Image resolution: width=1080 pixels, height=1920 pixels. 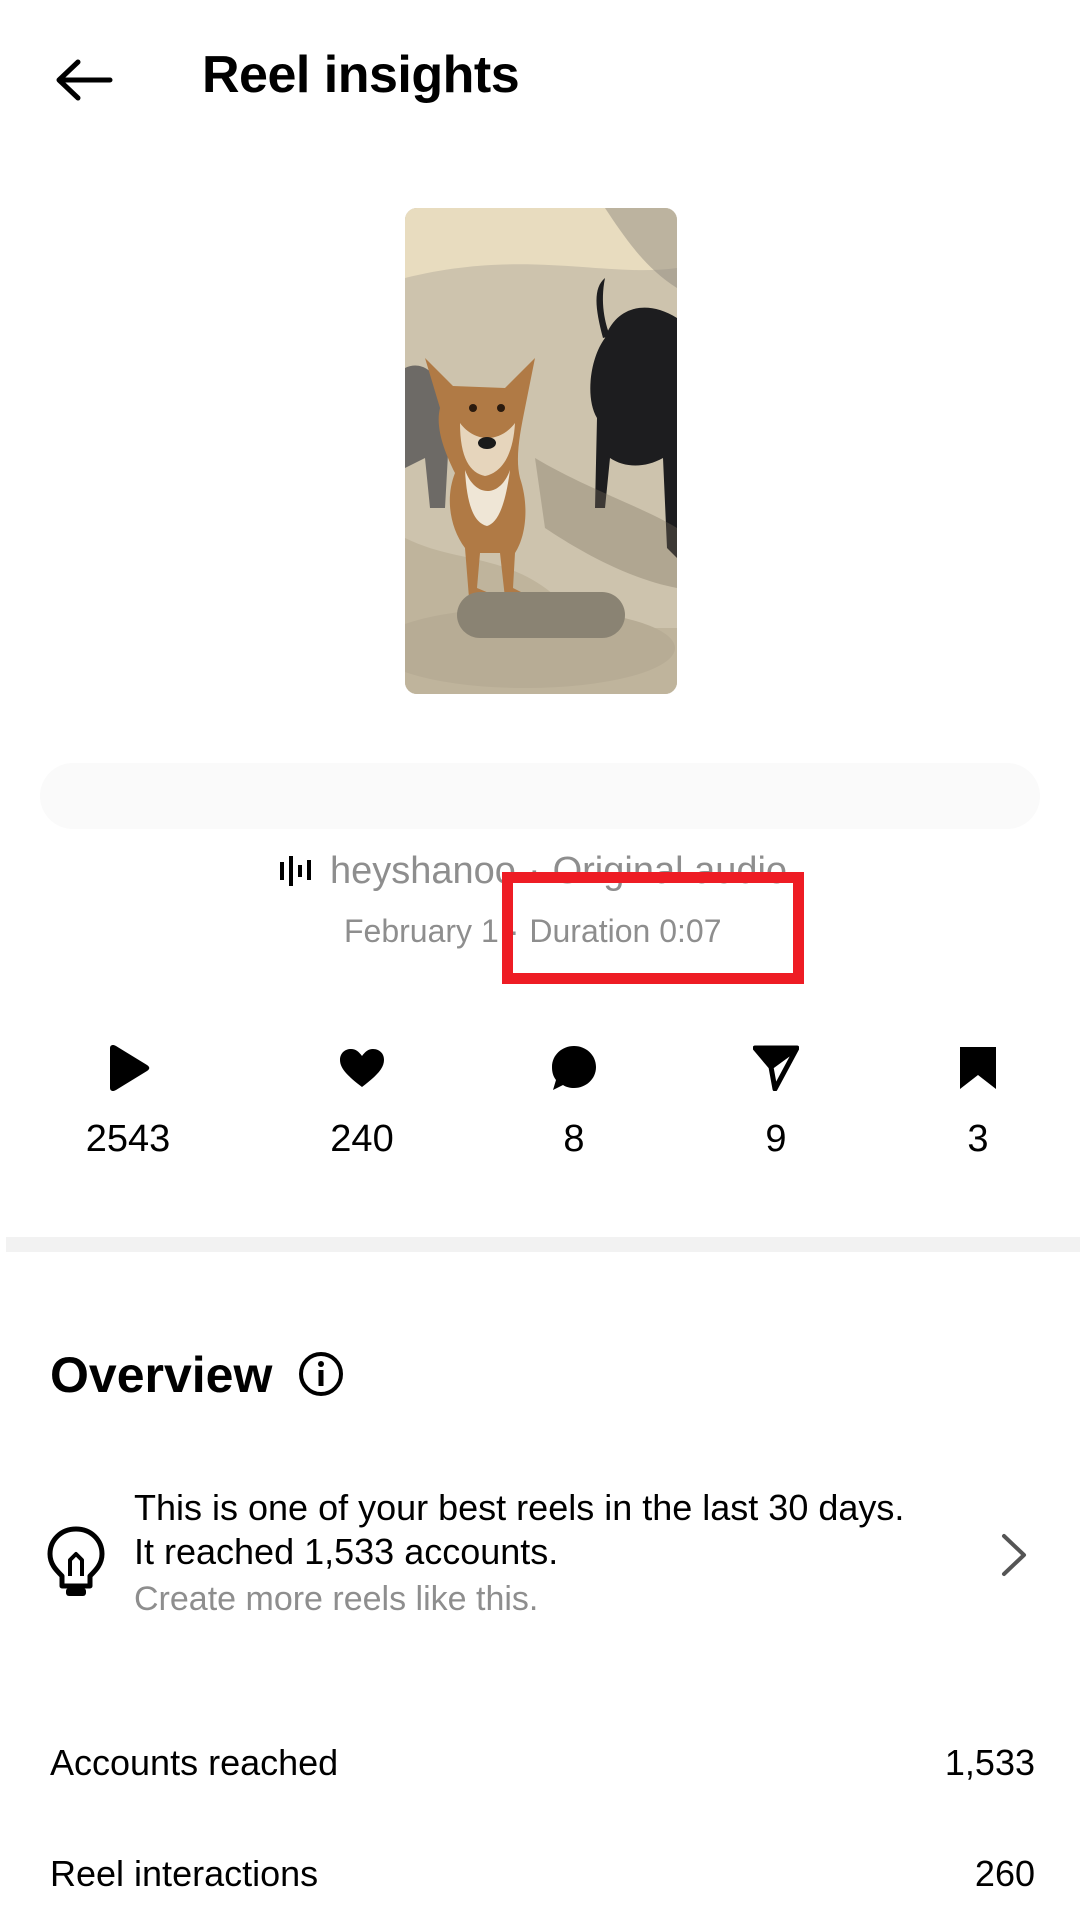 I want to click on stat-value: 8, so click(x=574, y=1139).